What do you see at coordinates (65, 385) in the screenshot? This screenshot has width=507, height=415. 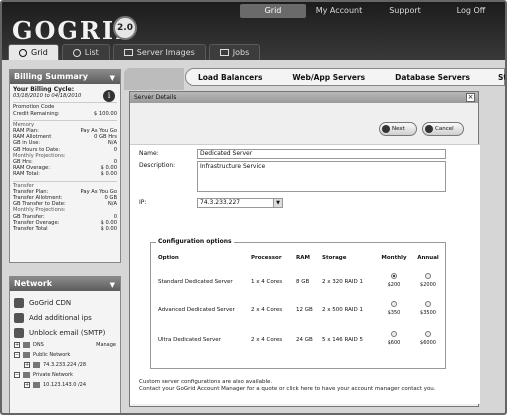 I see `tree-private-ip: +10.123.143.0 /24` at bounding box center [65, 385].